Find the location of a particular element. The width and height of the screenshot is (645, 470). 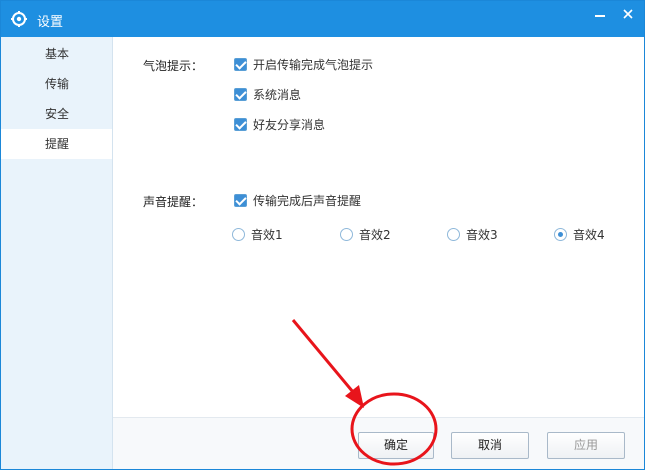

gear-icon is located at coordinates (19, 19).